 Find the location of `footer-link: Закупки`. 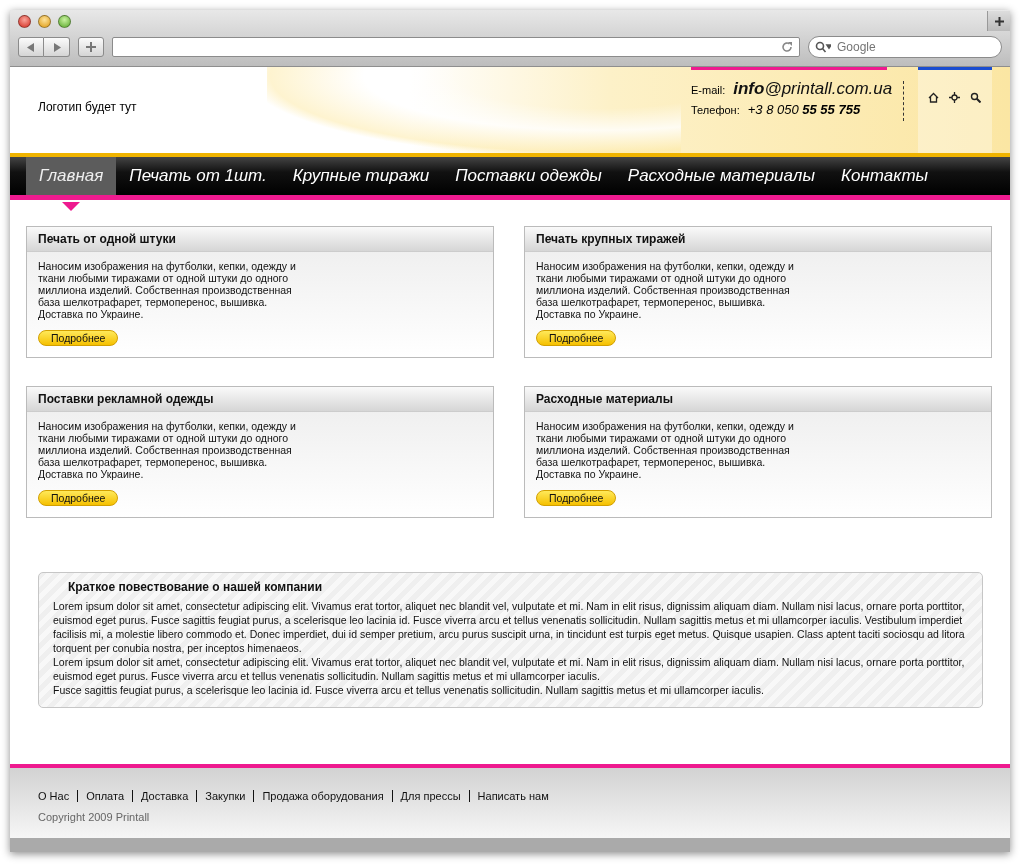

footer-link: Закупки is located at coordinates (225, 796).